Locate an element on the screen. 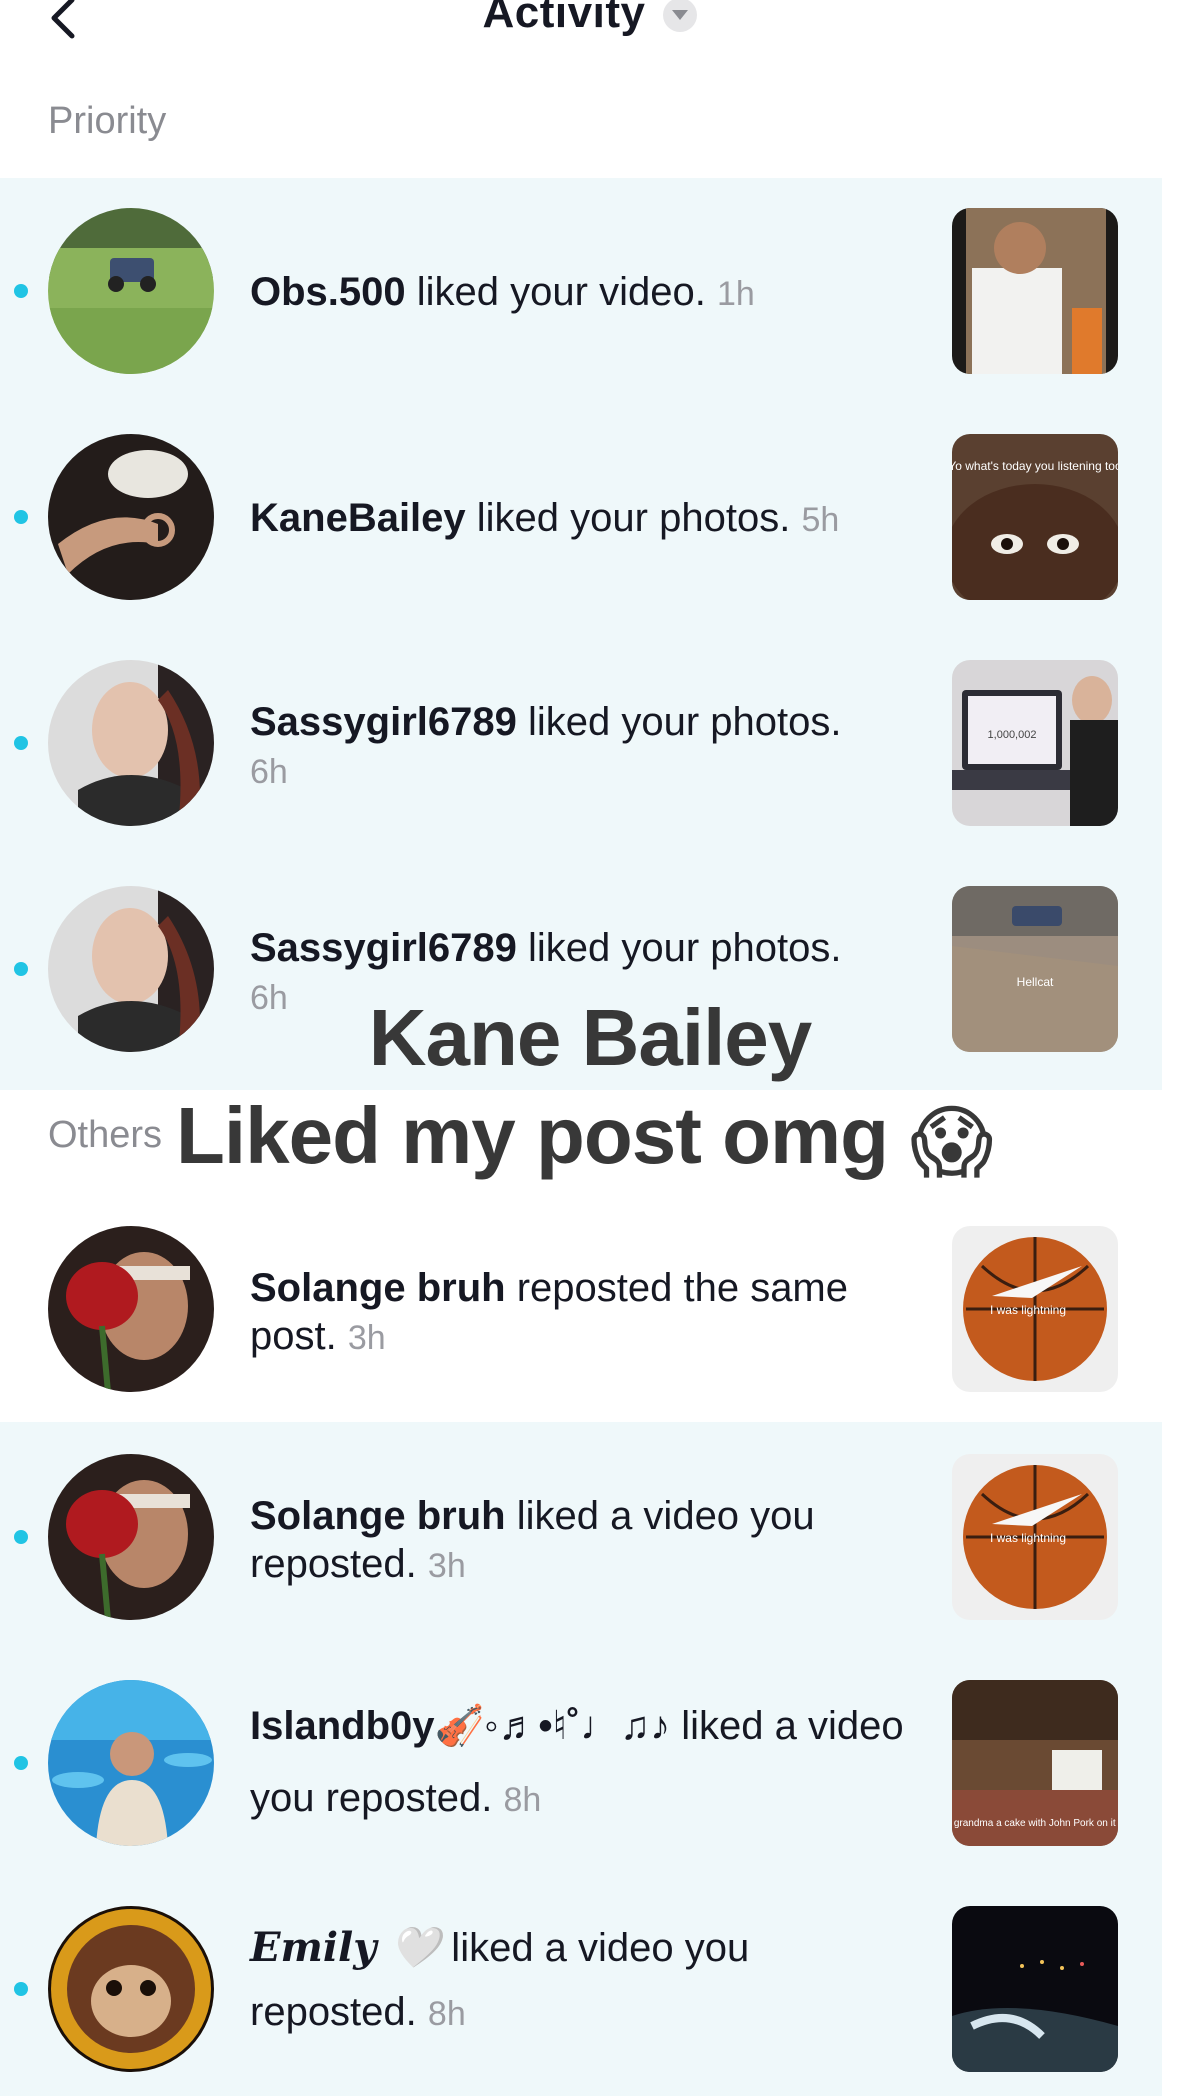 The image size is (1180, 2096). notification-text: Sassygirl6789 liked your photos. 6h is located at coordinates (585, 747).